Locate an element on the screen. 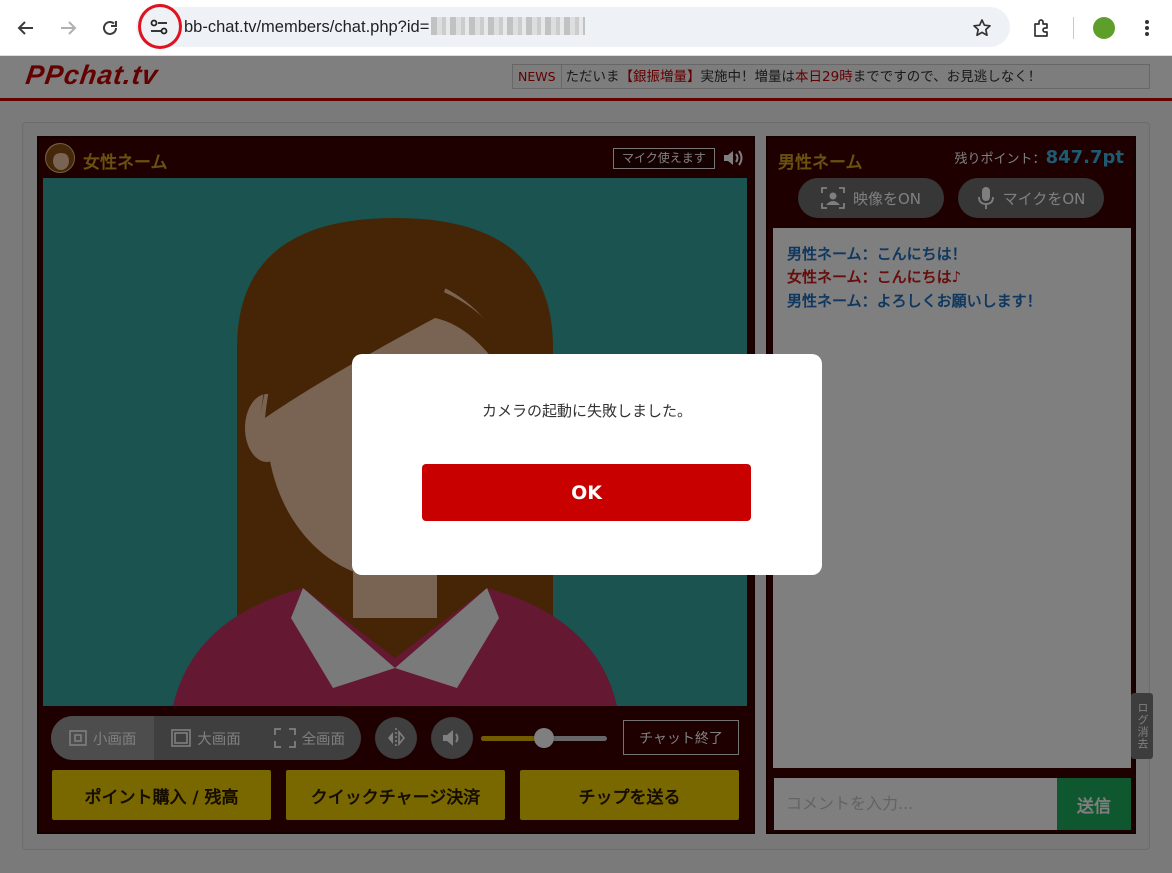 This screenshot has width=1172, height=873. forward-button is located at coordinates (68, 28).